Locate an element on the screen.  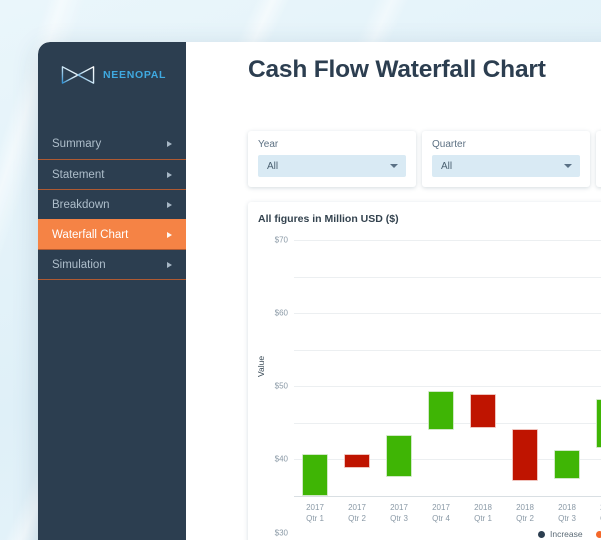
filter-quarter-label: Quarter is located at coordinates (449, 144).